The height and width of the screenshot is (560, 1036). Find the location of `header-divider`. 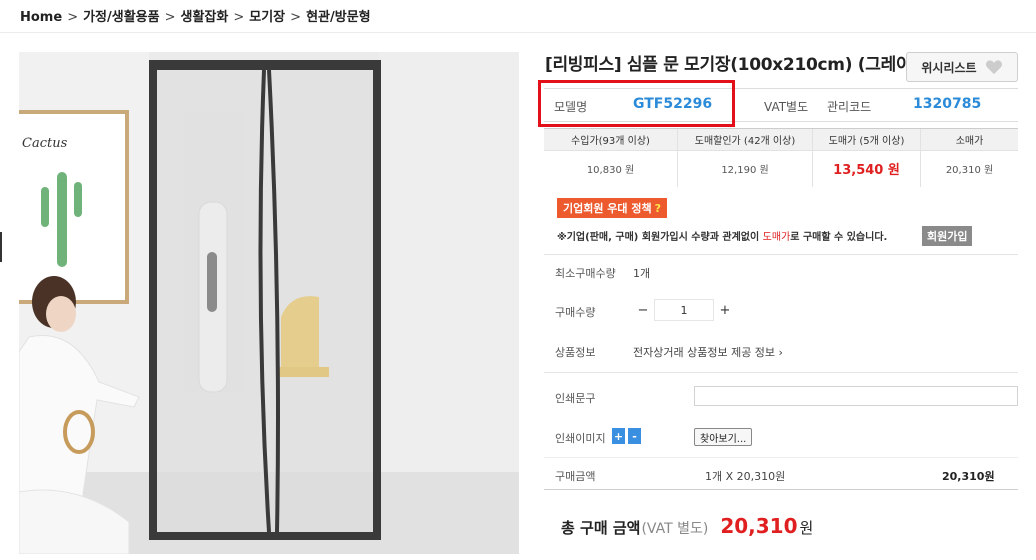

header-divider is located at coordinates (518, 32).